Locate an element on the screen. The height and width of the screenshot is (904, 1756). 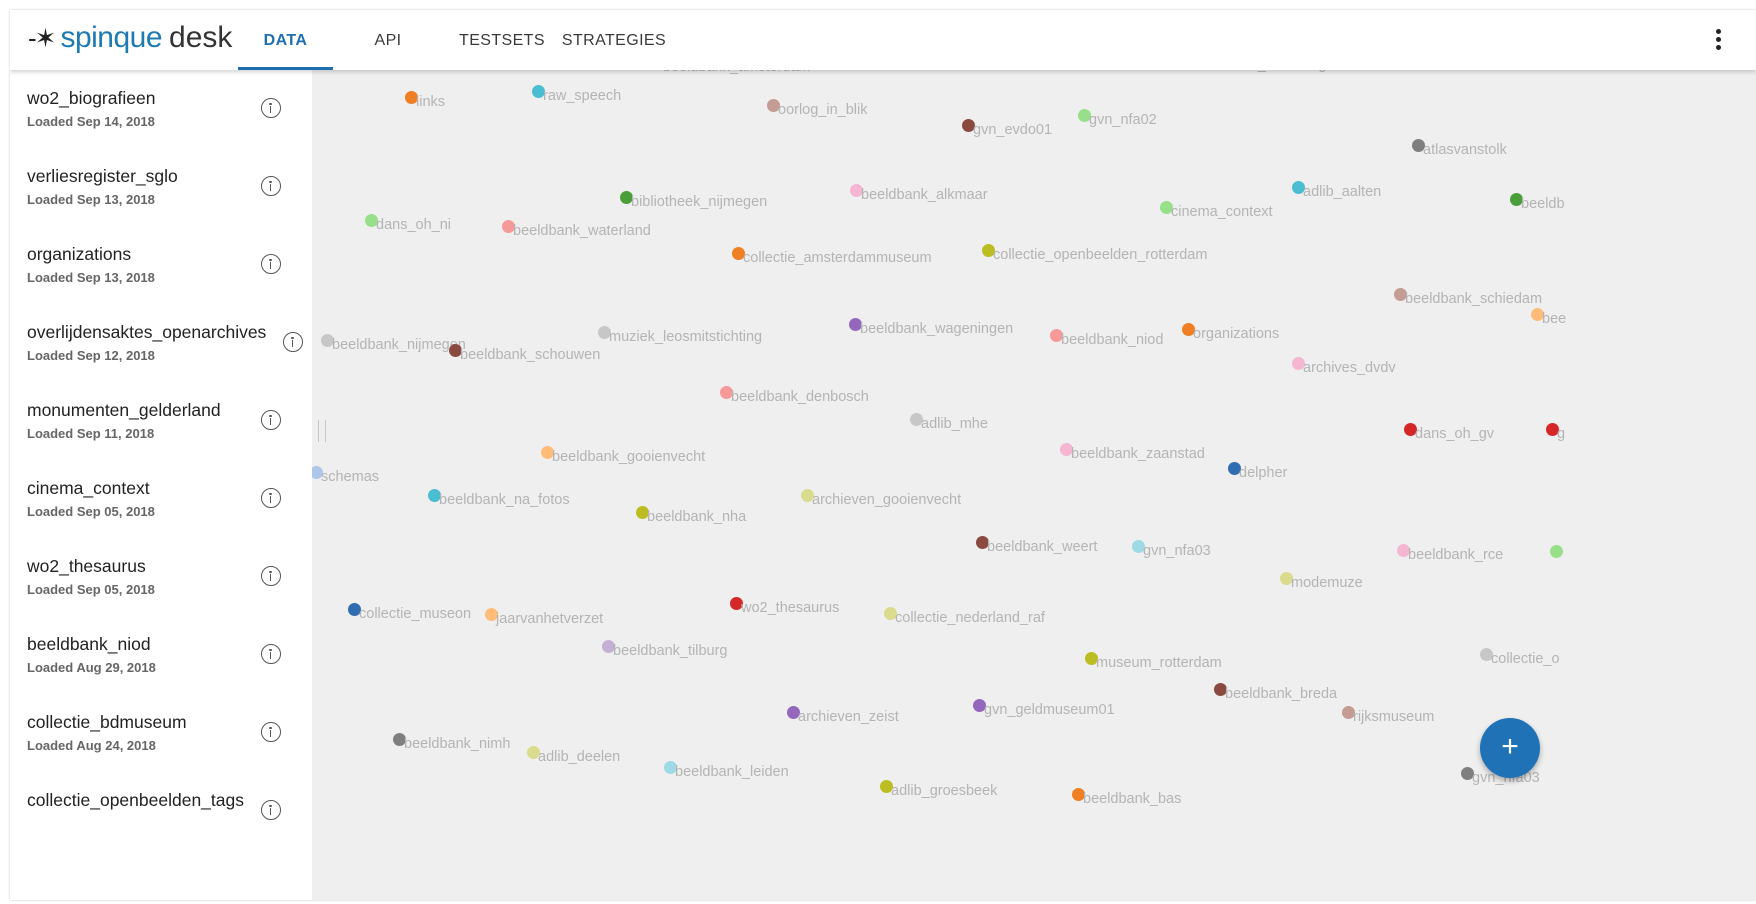
dataset-name: organizations is located at coordinates (79, 254).